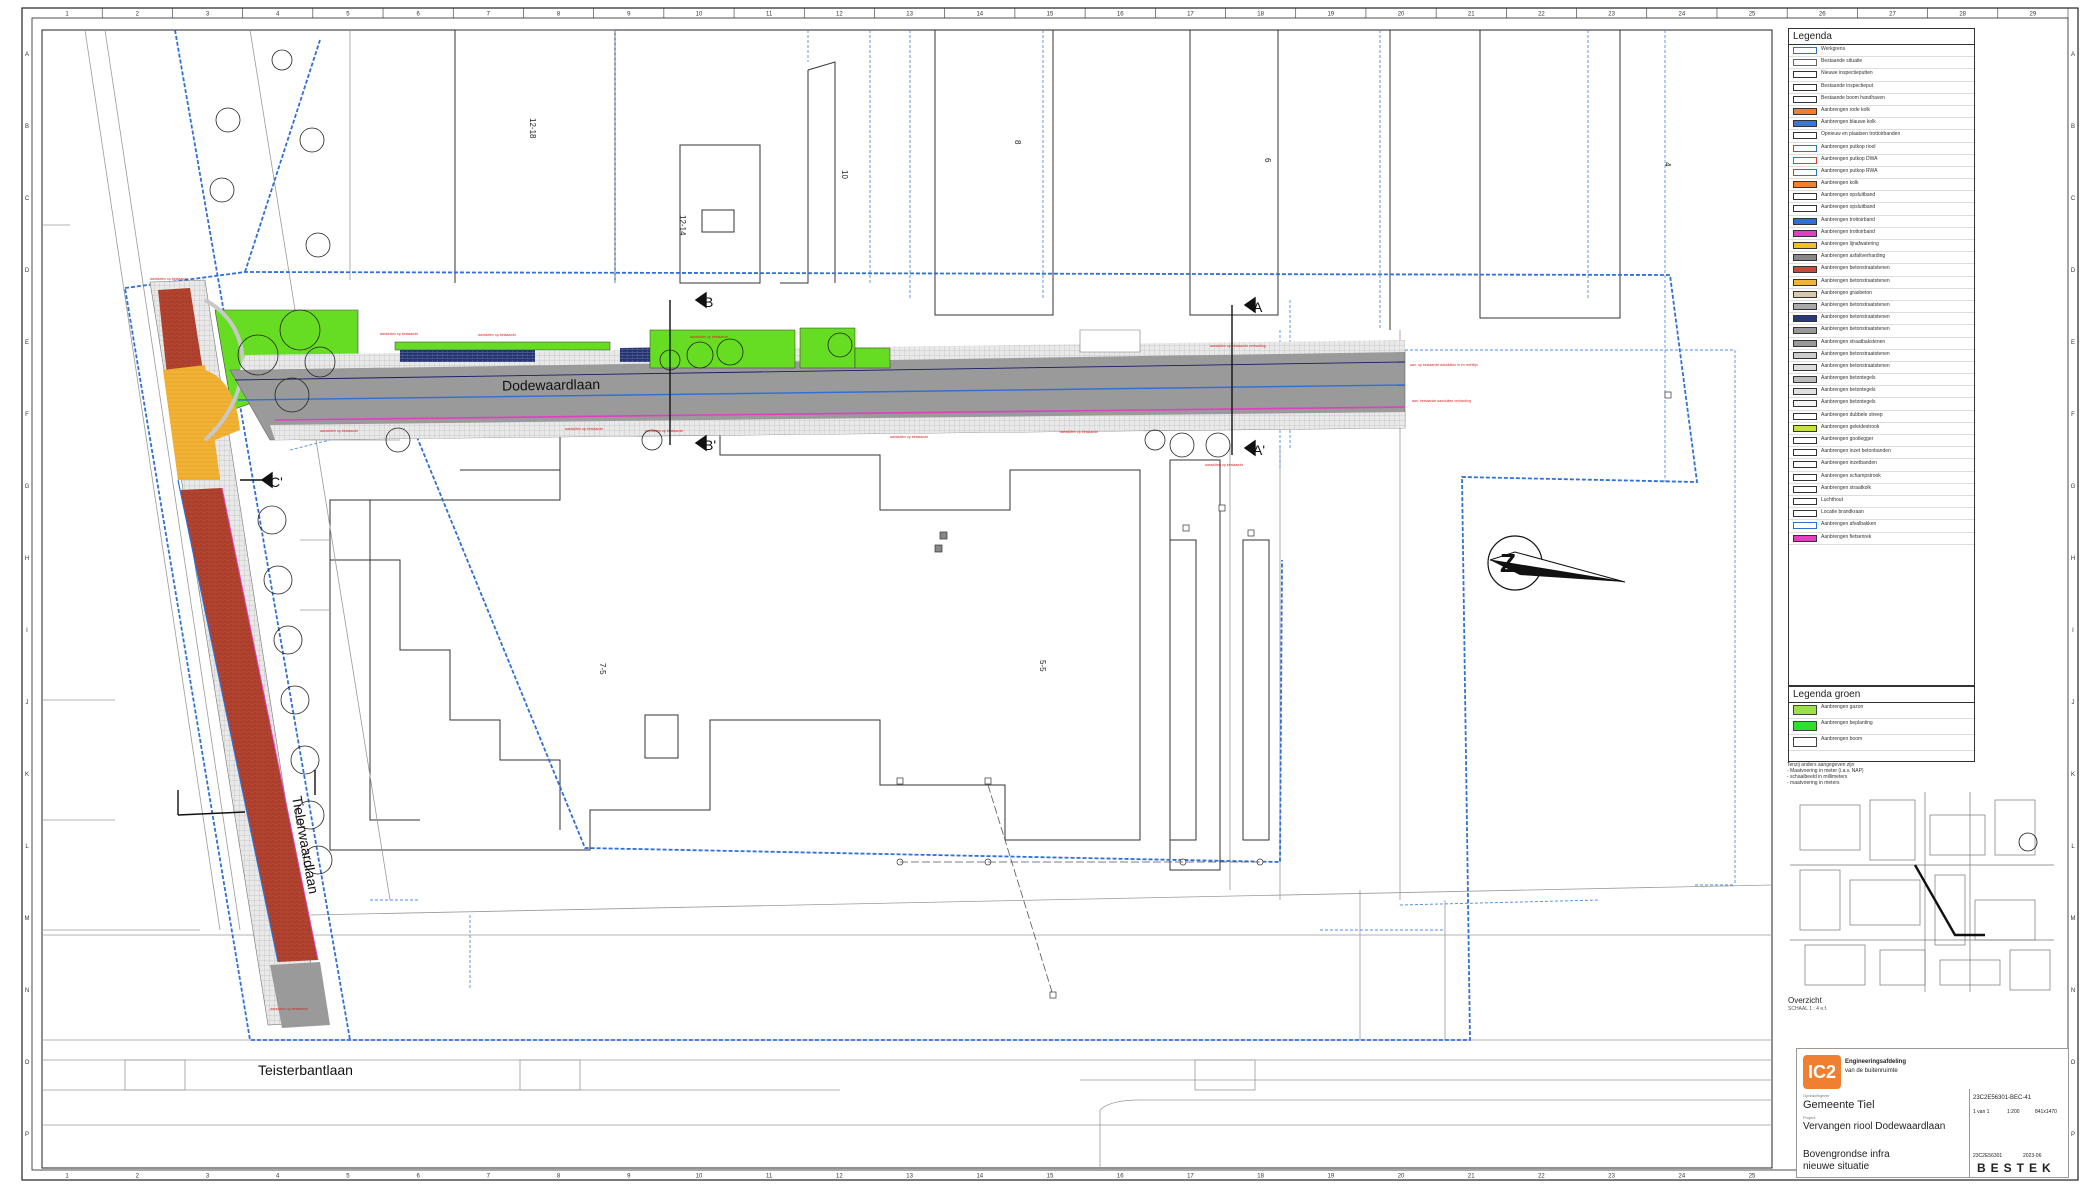 Image resolution: width=2085 pixels, height=1187 pixels. Describe the element at coordinates (1881, 136) in the screenshot. I see `legend-item: Opnieuw en plaatsen trottoirbanden` at that location.